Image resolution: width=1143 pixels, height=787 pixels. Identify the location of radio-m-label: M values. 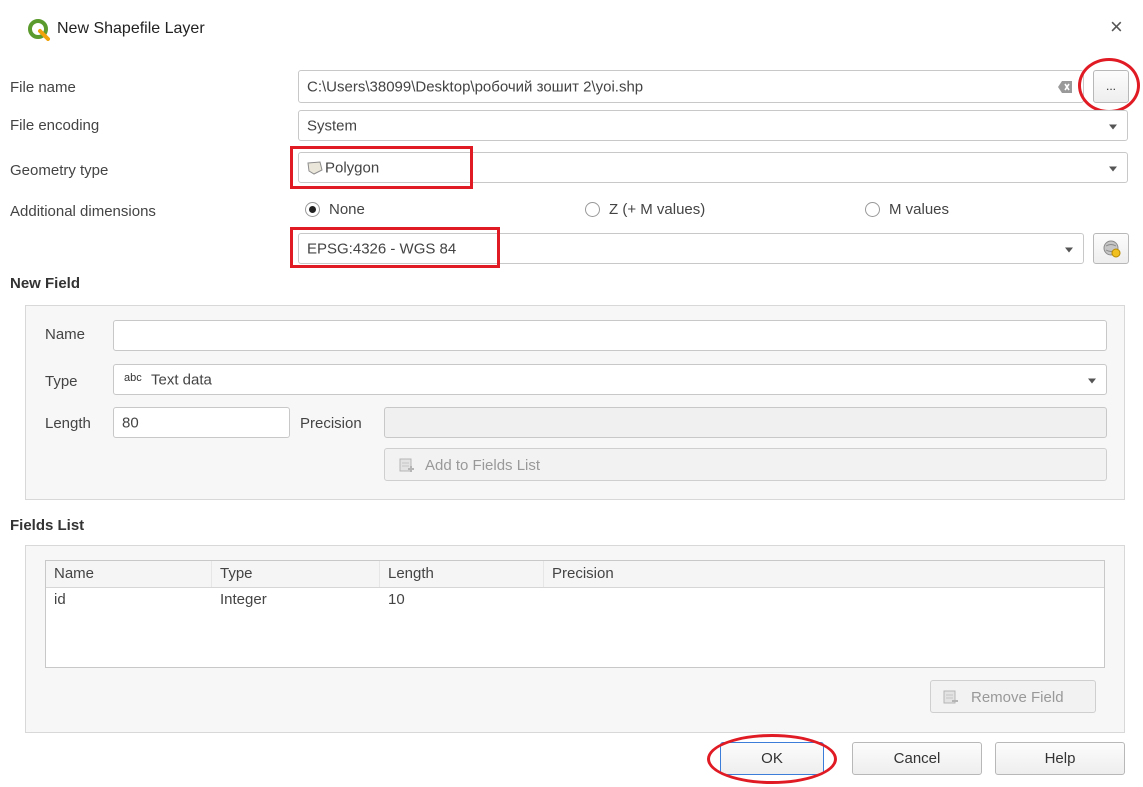
(919, 209).